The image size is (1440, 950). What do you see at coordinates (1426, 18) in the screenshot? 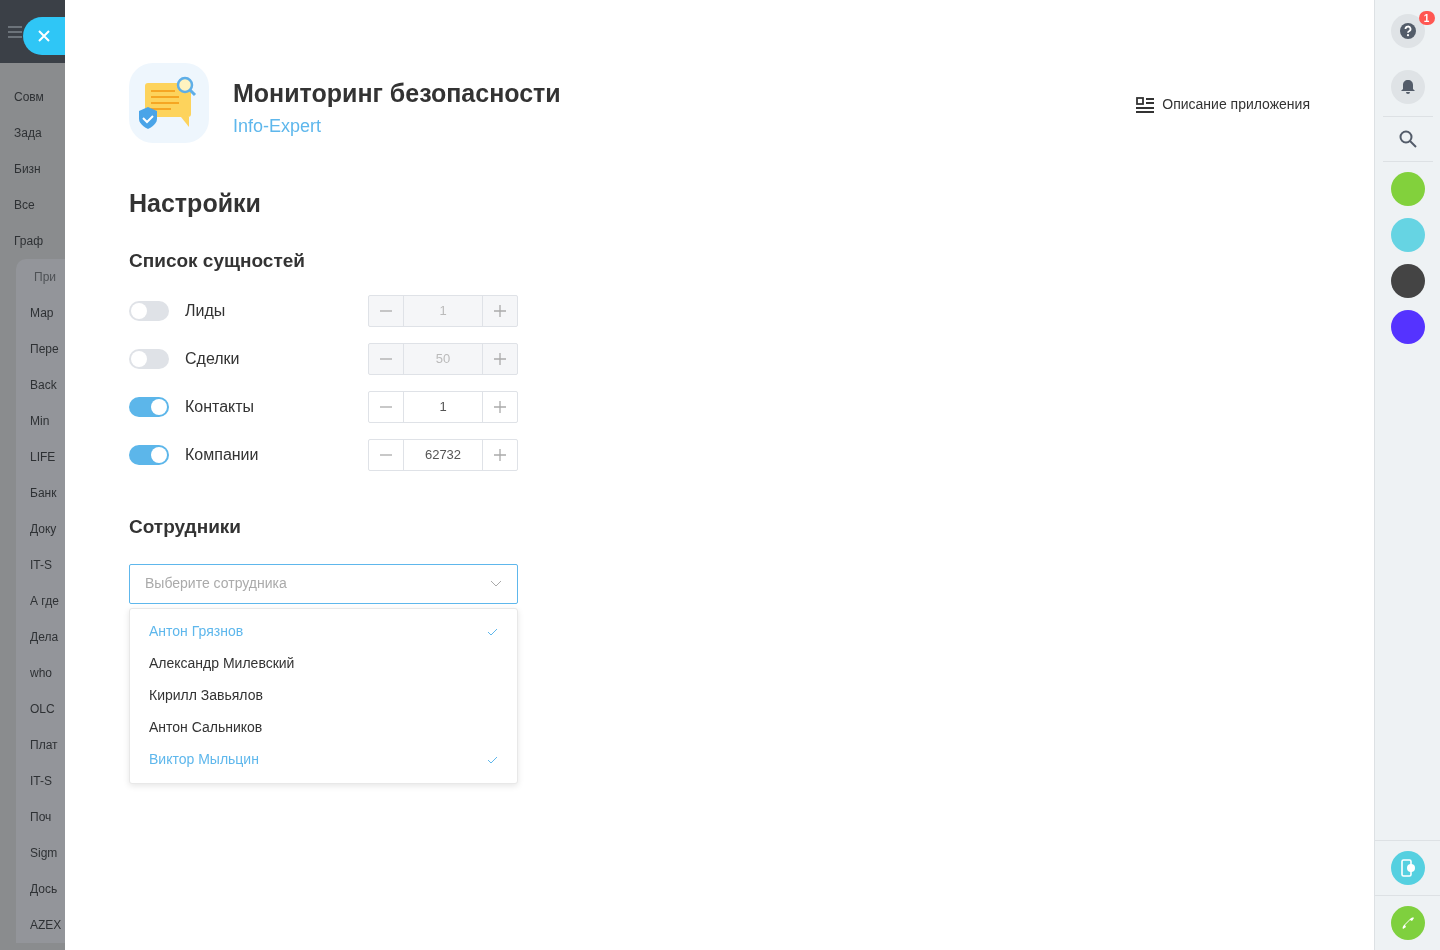
I see `notification-badge: 1` at bounding box center [1426, 18].